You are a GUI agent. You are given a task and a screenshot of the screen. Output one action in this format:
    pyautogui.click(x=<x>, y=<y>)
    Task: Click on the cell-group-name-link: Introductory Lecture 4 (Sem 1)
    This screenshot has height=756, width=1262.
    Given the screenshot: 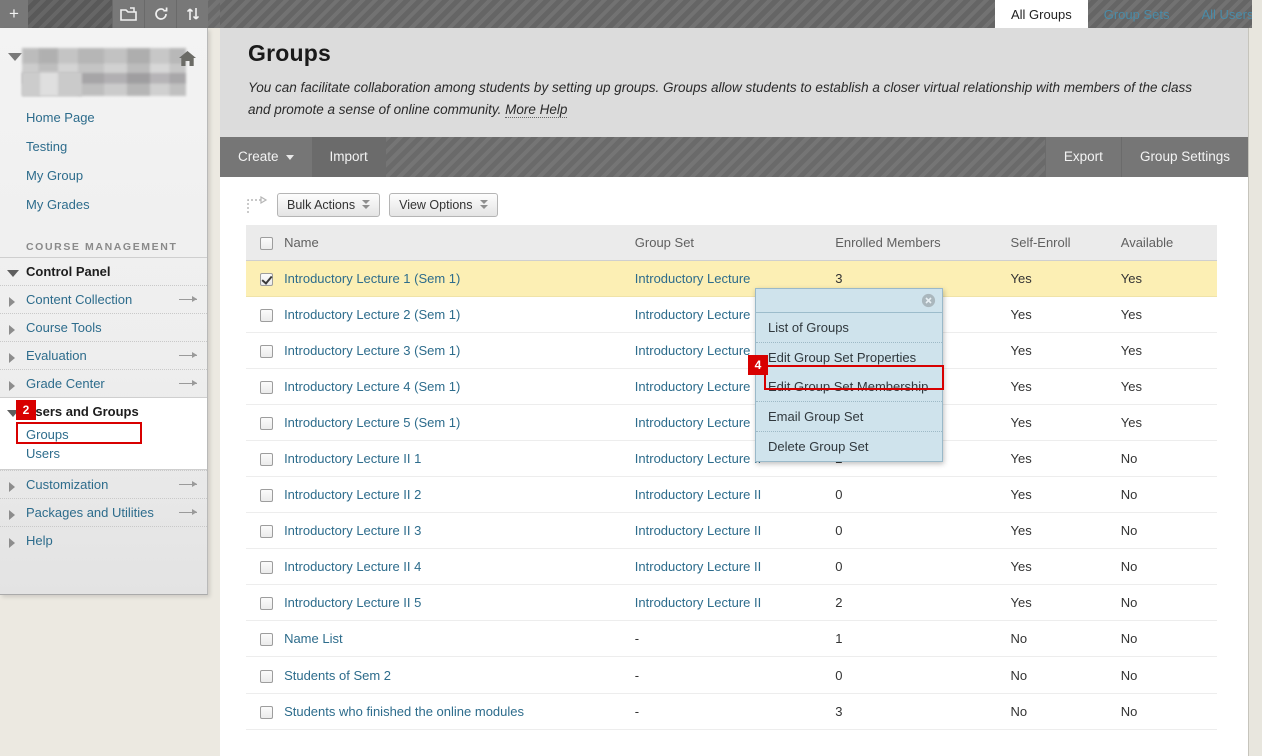 What is the action you would take?
    pyautogui.click(x=372, y=386)
    